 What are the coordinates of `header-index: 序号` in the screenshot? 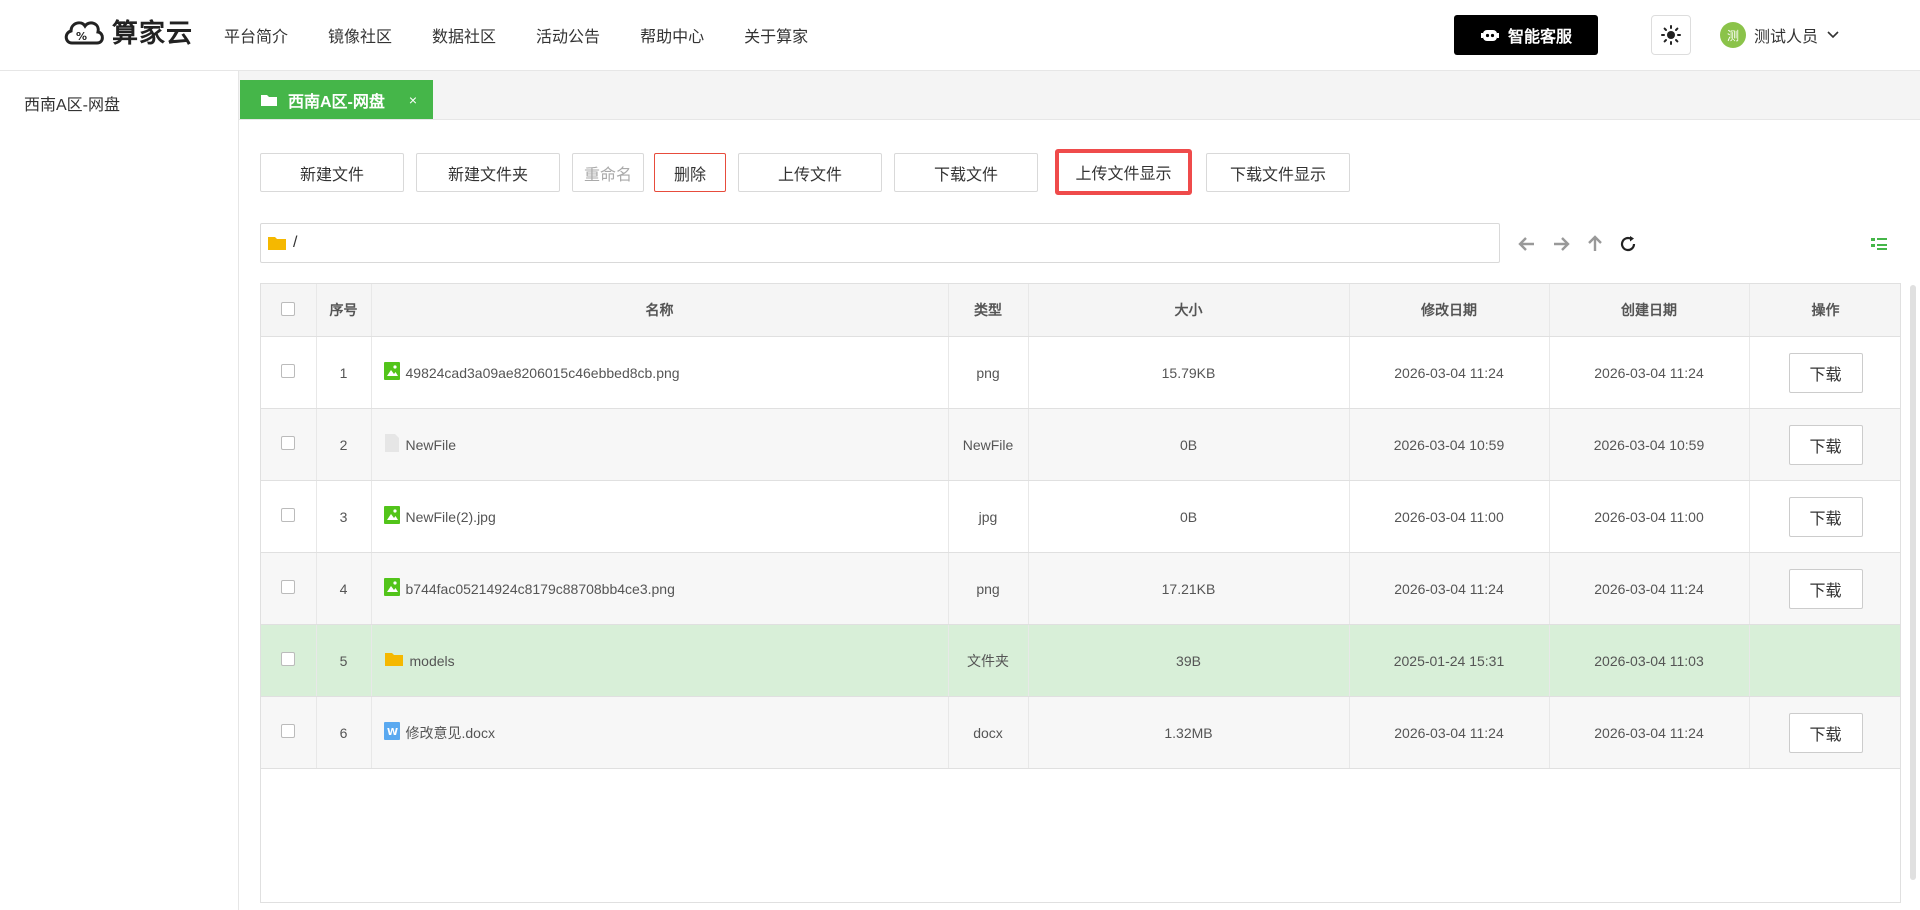 It's located at (344, 310).